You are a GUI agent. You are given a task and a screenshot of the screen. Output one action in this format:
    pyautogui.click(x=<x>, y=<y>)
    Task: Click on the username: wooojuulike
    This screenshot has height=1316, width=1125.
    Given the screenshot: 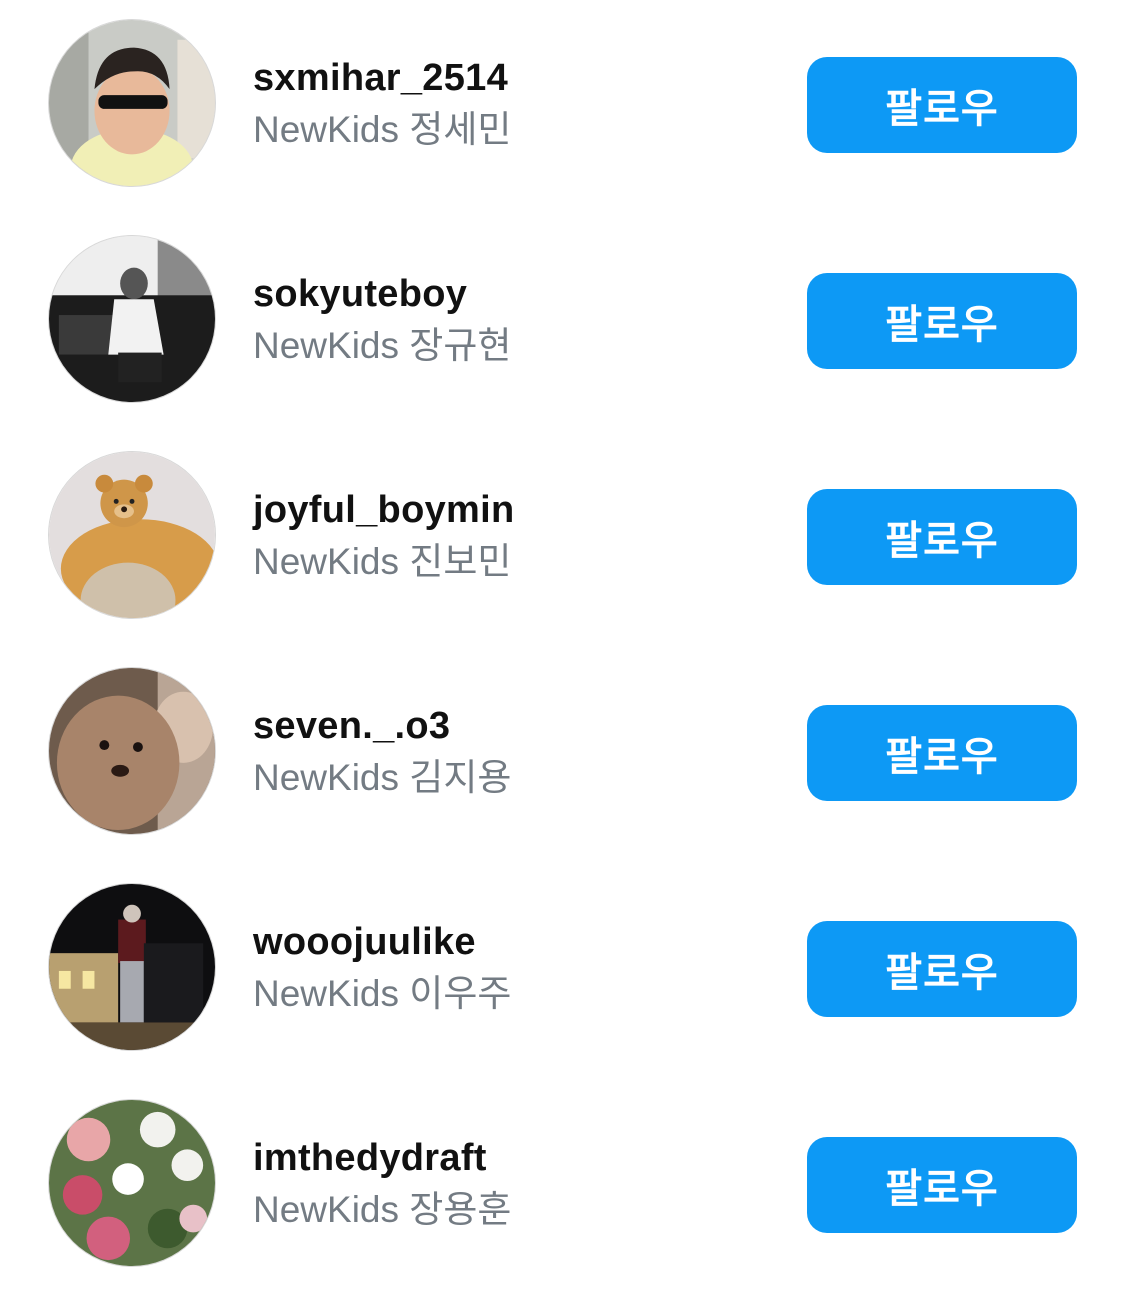 What is the action you would take?
    pyautogui.click(x=382, y=942)
    